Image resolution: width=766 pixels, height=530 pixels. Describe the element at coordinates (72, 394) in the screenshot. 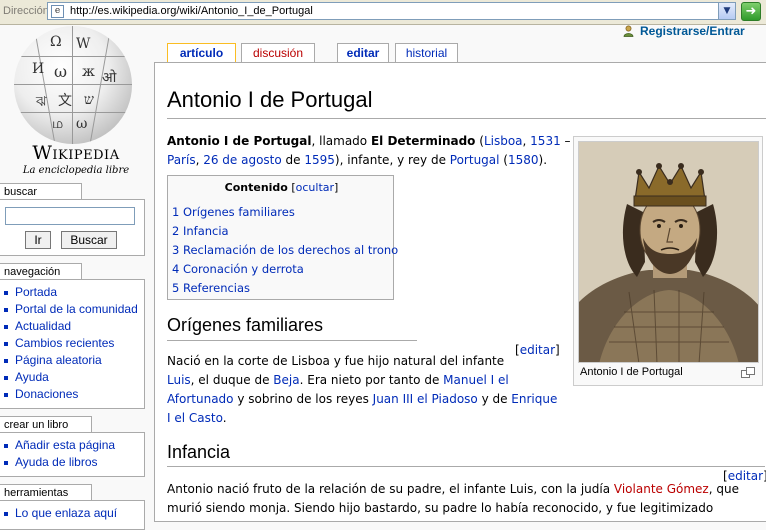

I see `sidebar-item-donaciones: Donaciones` at that location.